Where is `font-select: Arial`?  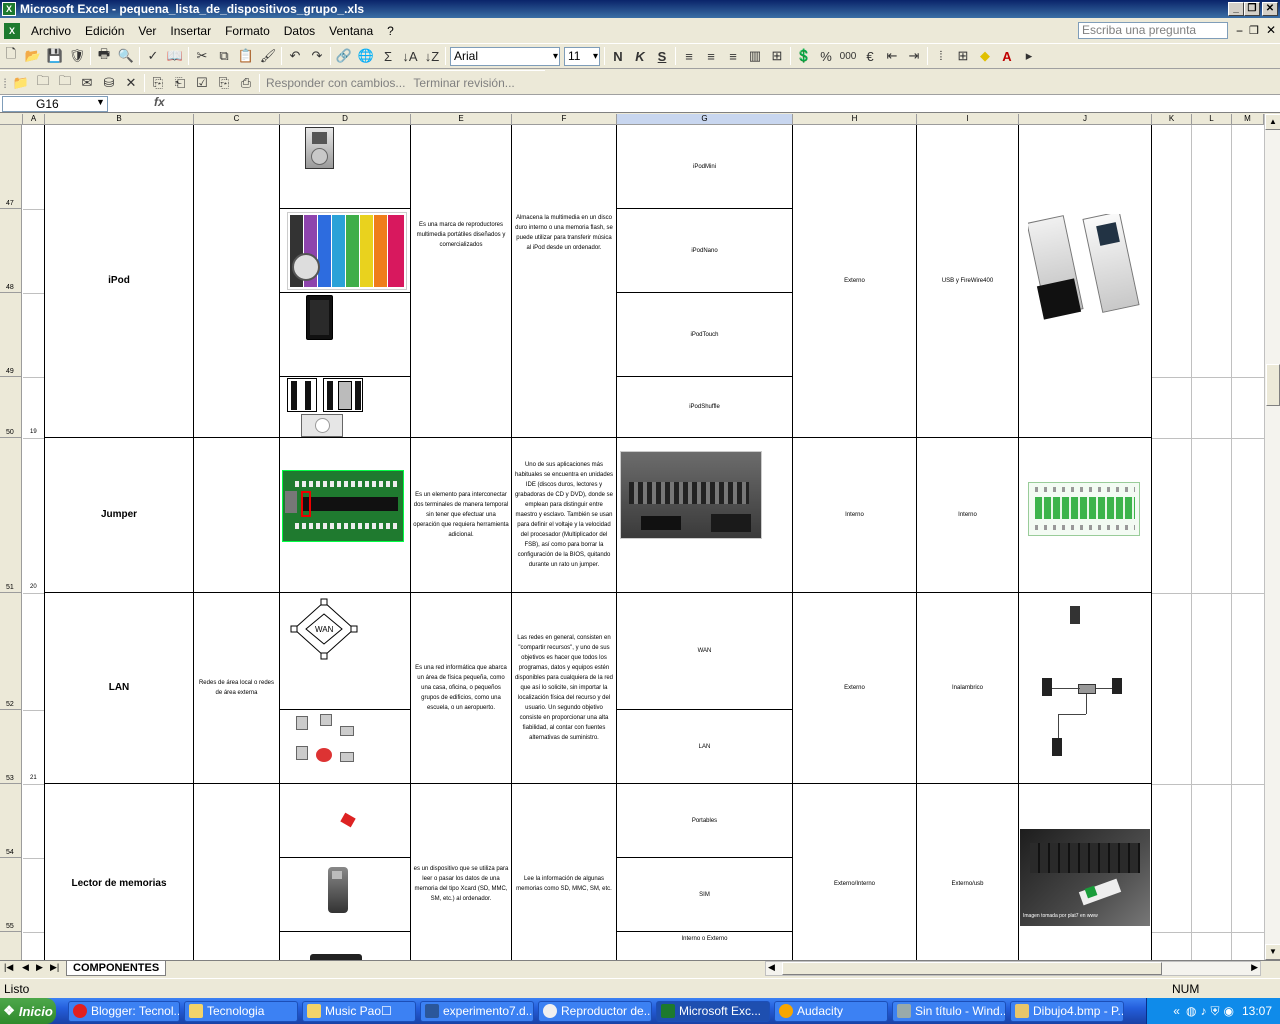 font-select: Arial is located at coordinates (505, 56).